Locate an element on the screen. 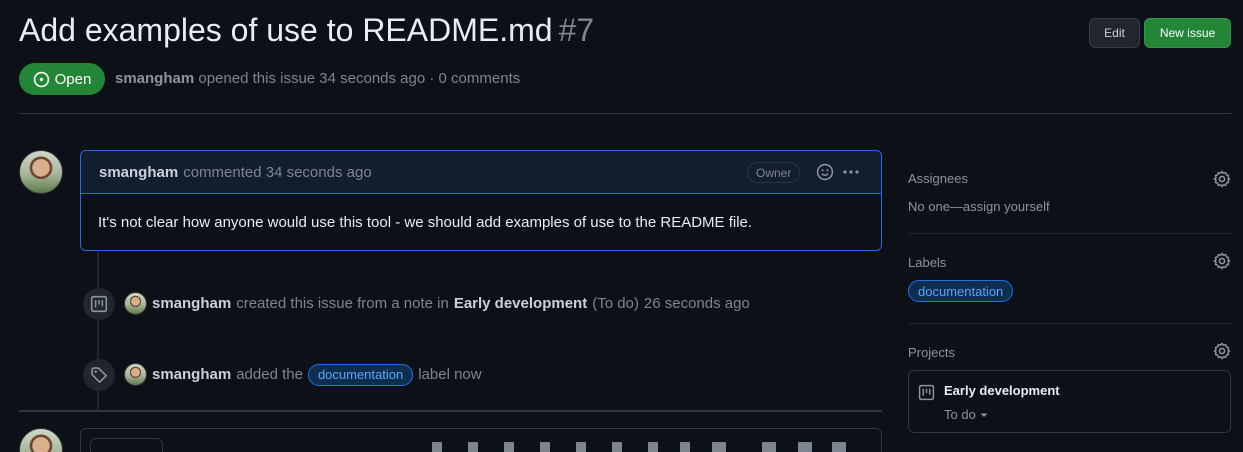 This screenshot has width=1243, height=452. header-divider is located at coordinates (625, 113).